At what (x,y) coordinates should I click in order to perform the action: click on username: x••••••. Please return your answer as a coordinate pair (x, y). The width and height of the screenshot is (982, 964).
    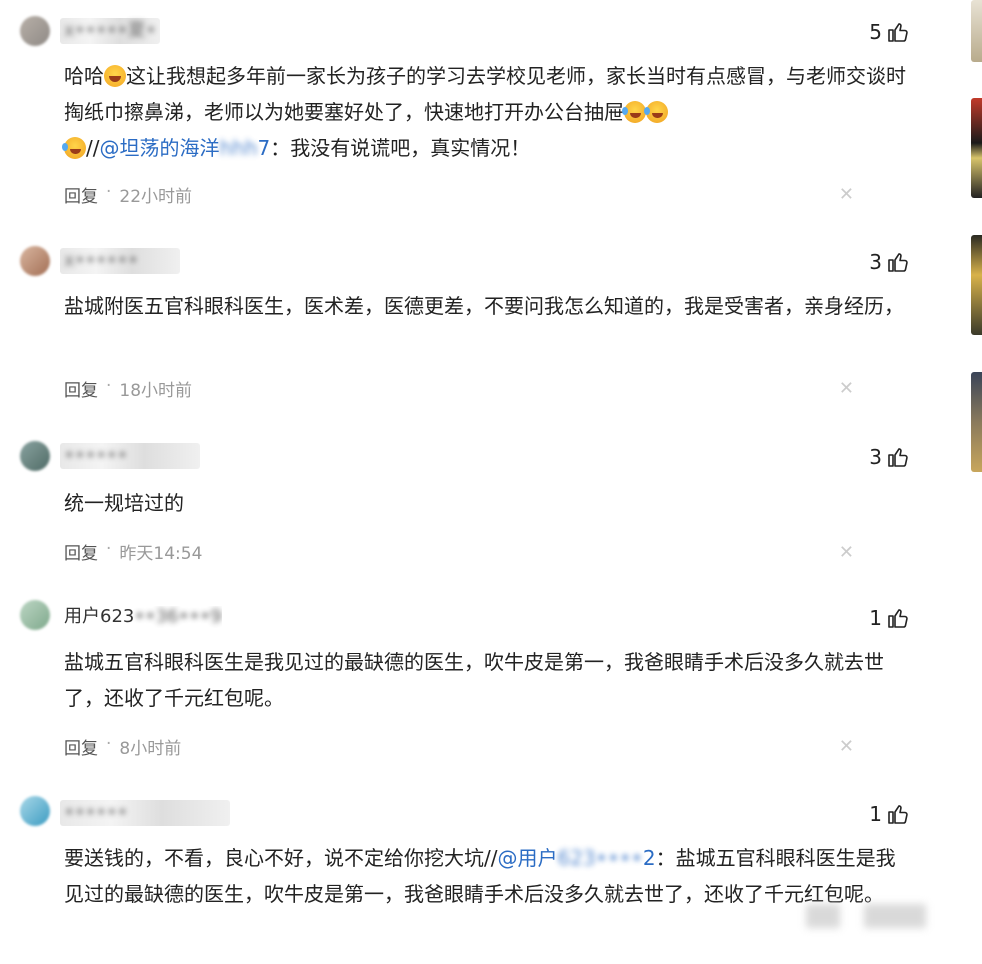
    Looking at the image, I should click on (101, 261).